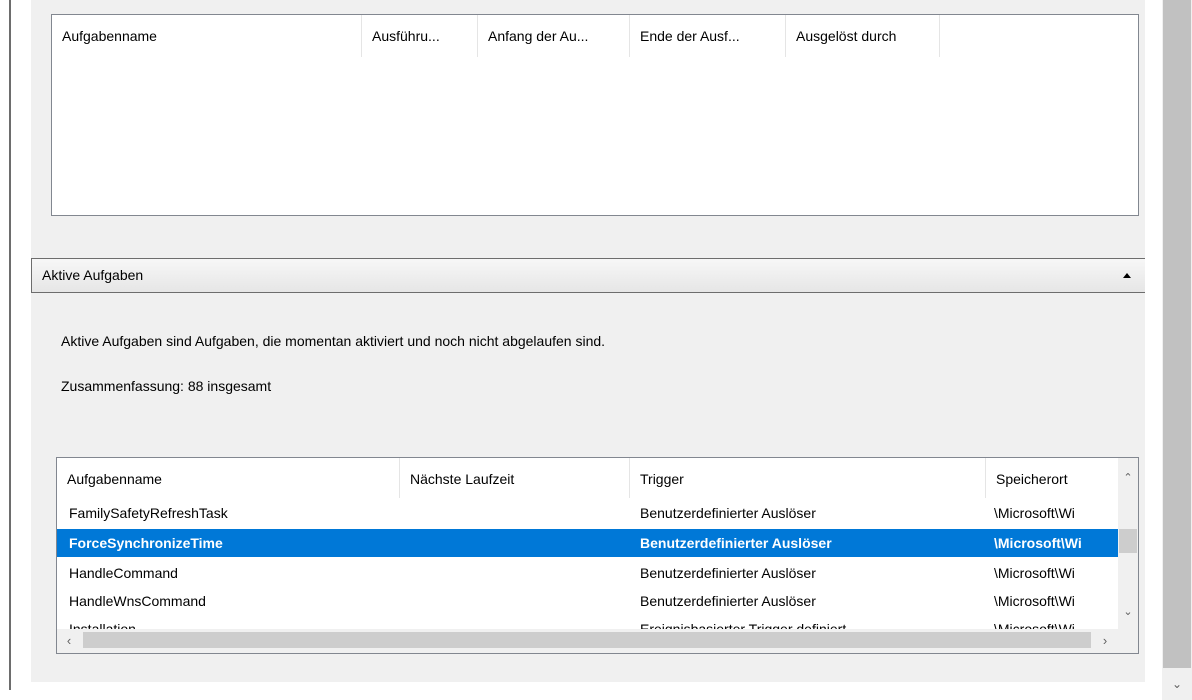  I want to click on task-name-cell: FamilySafetyRefreshTask, so click(148, 513).